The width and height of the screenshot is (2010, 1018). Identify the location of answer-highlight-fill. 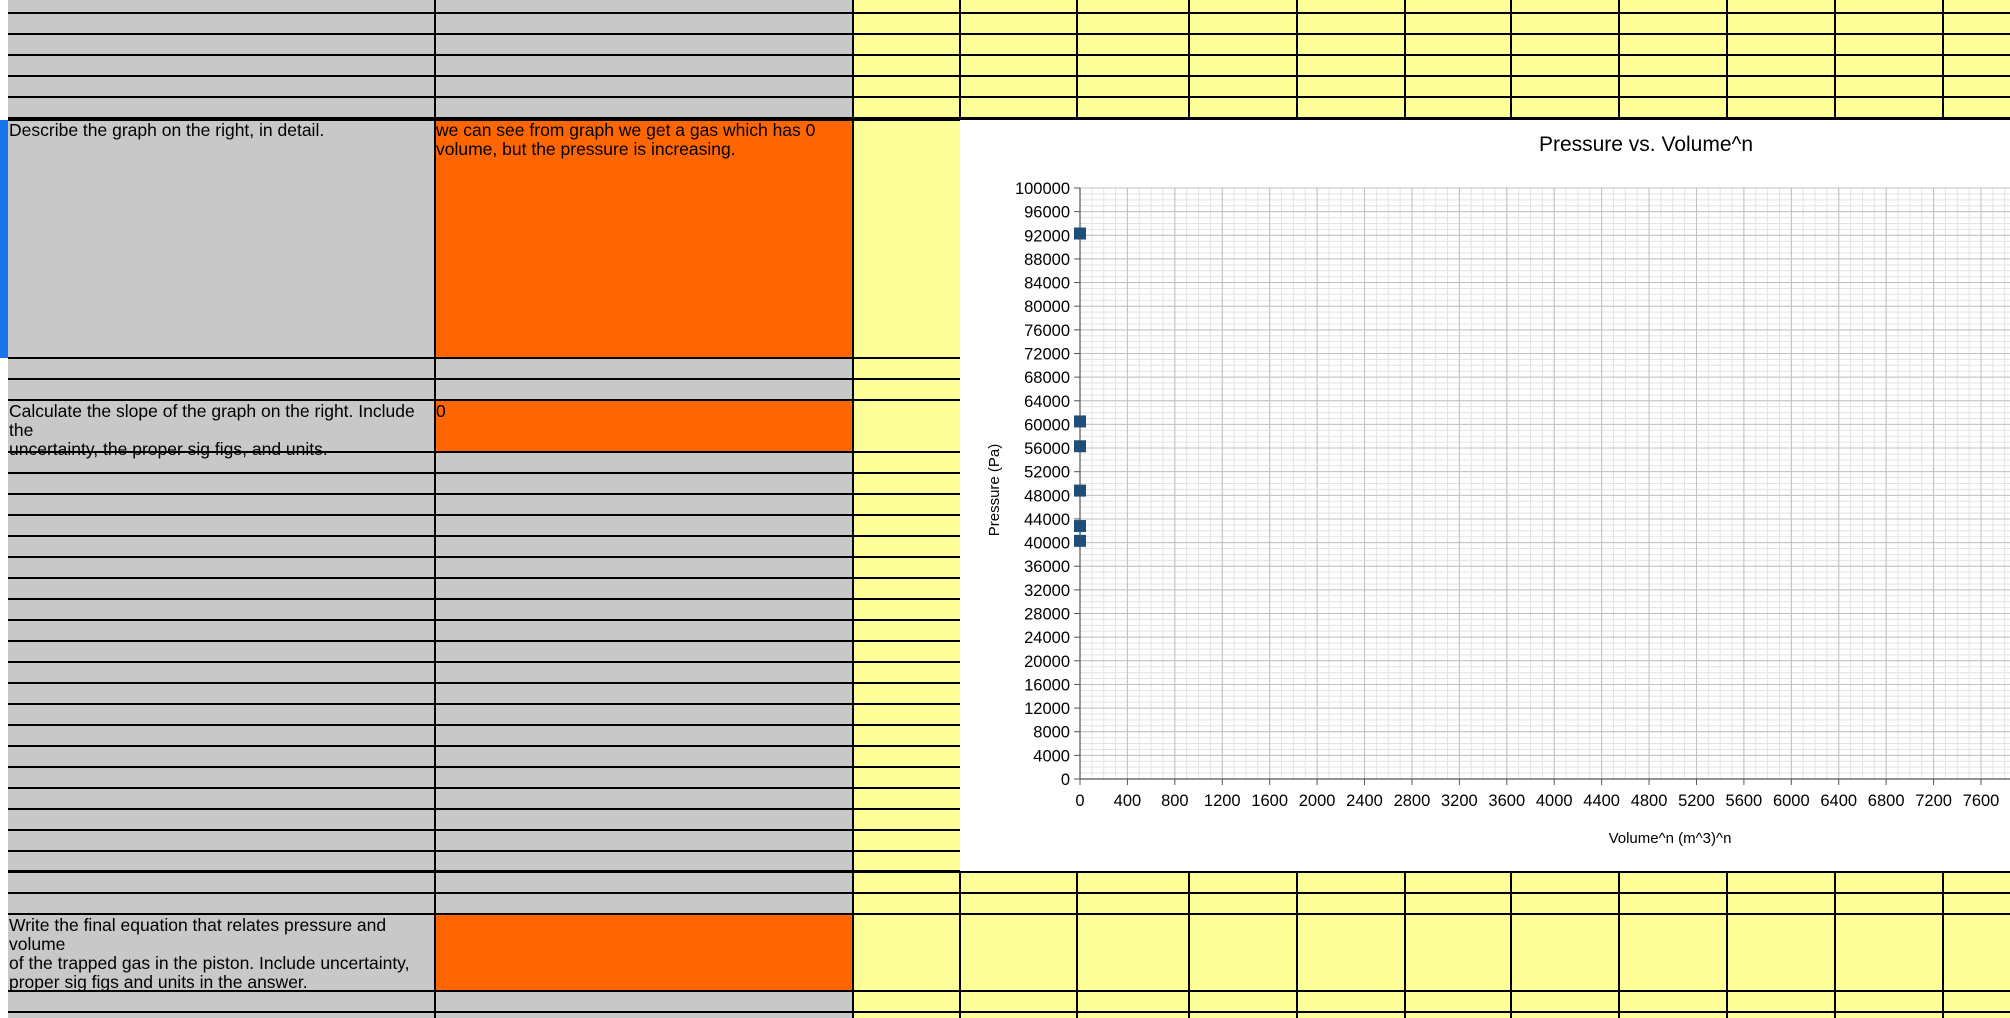
(644, 952).